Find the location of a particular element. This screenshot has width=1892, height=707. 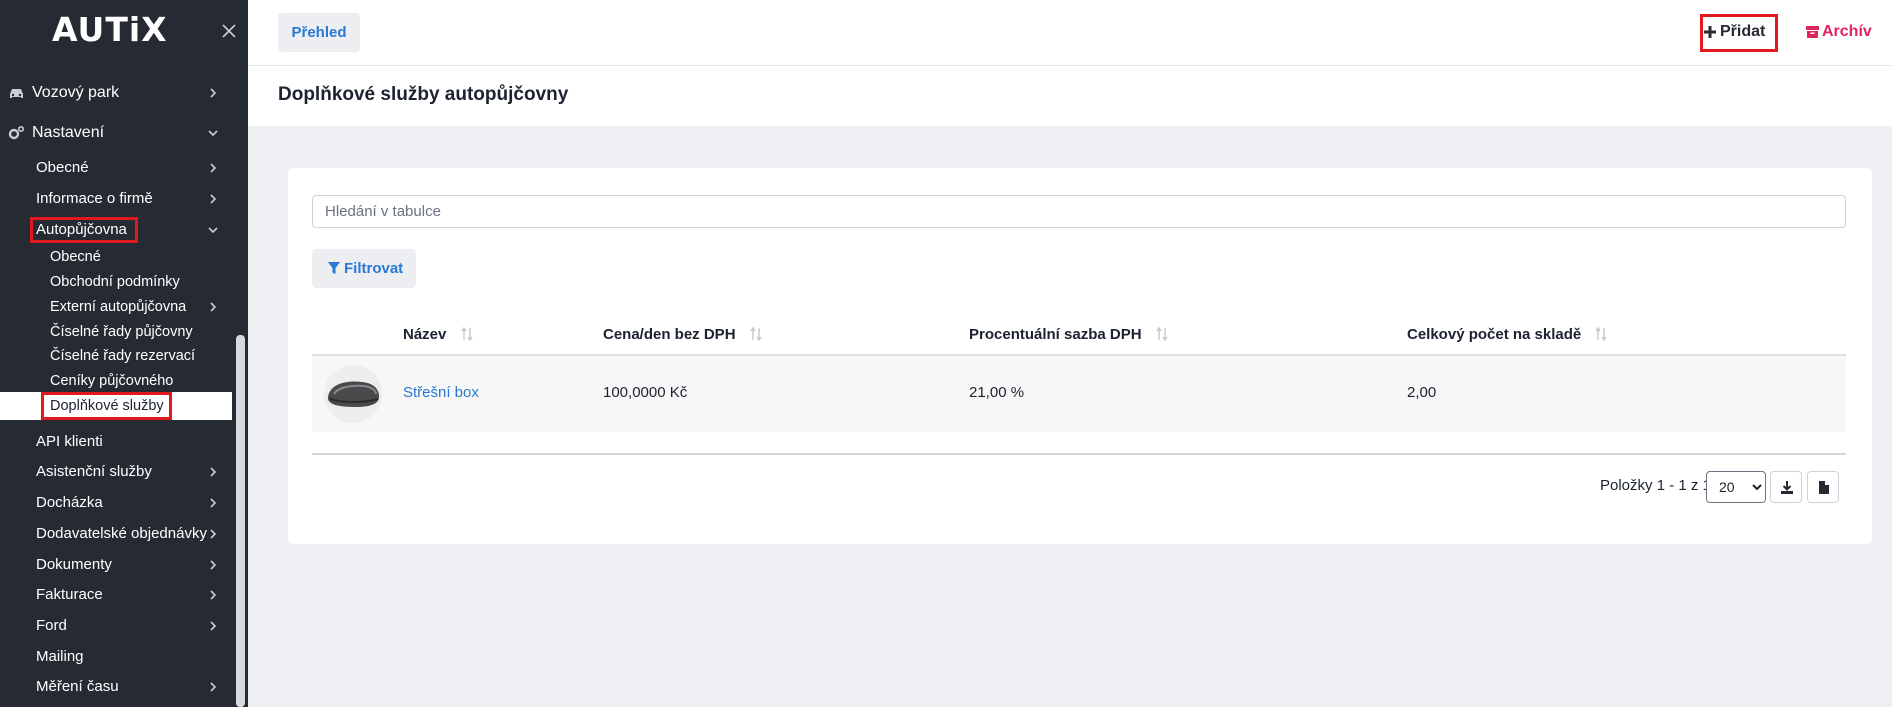

sidebar-item-ciselne-rady-rezervaci: Číselné řady rezervací is located at coordinates (116, 356).